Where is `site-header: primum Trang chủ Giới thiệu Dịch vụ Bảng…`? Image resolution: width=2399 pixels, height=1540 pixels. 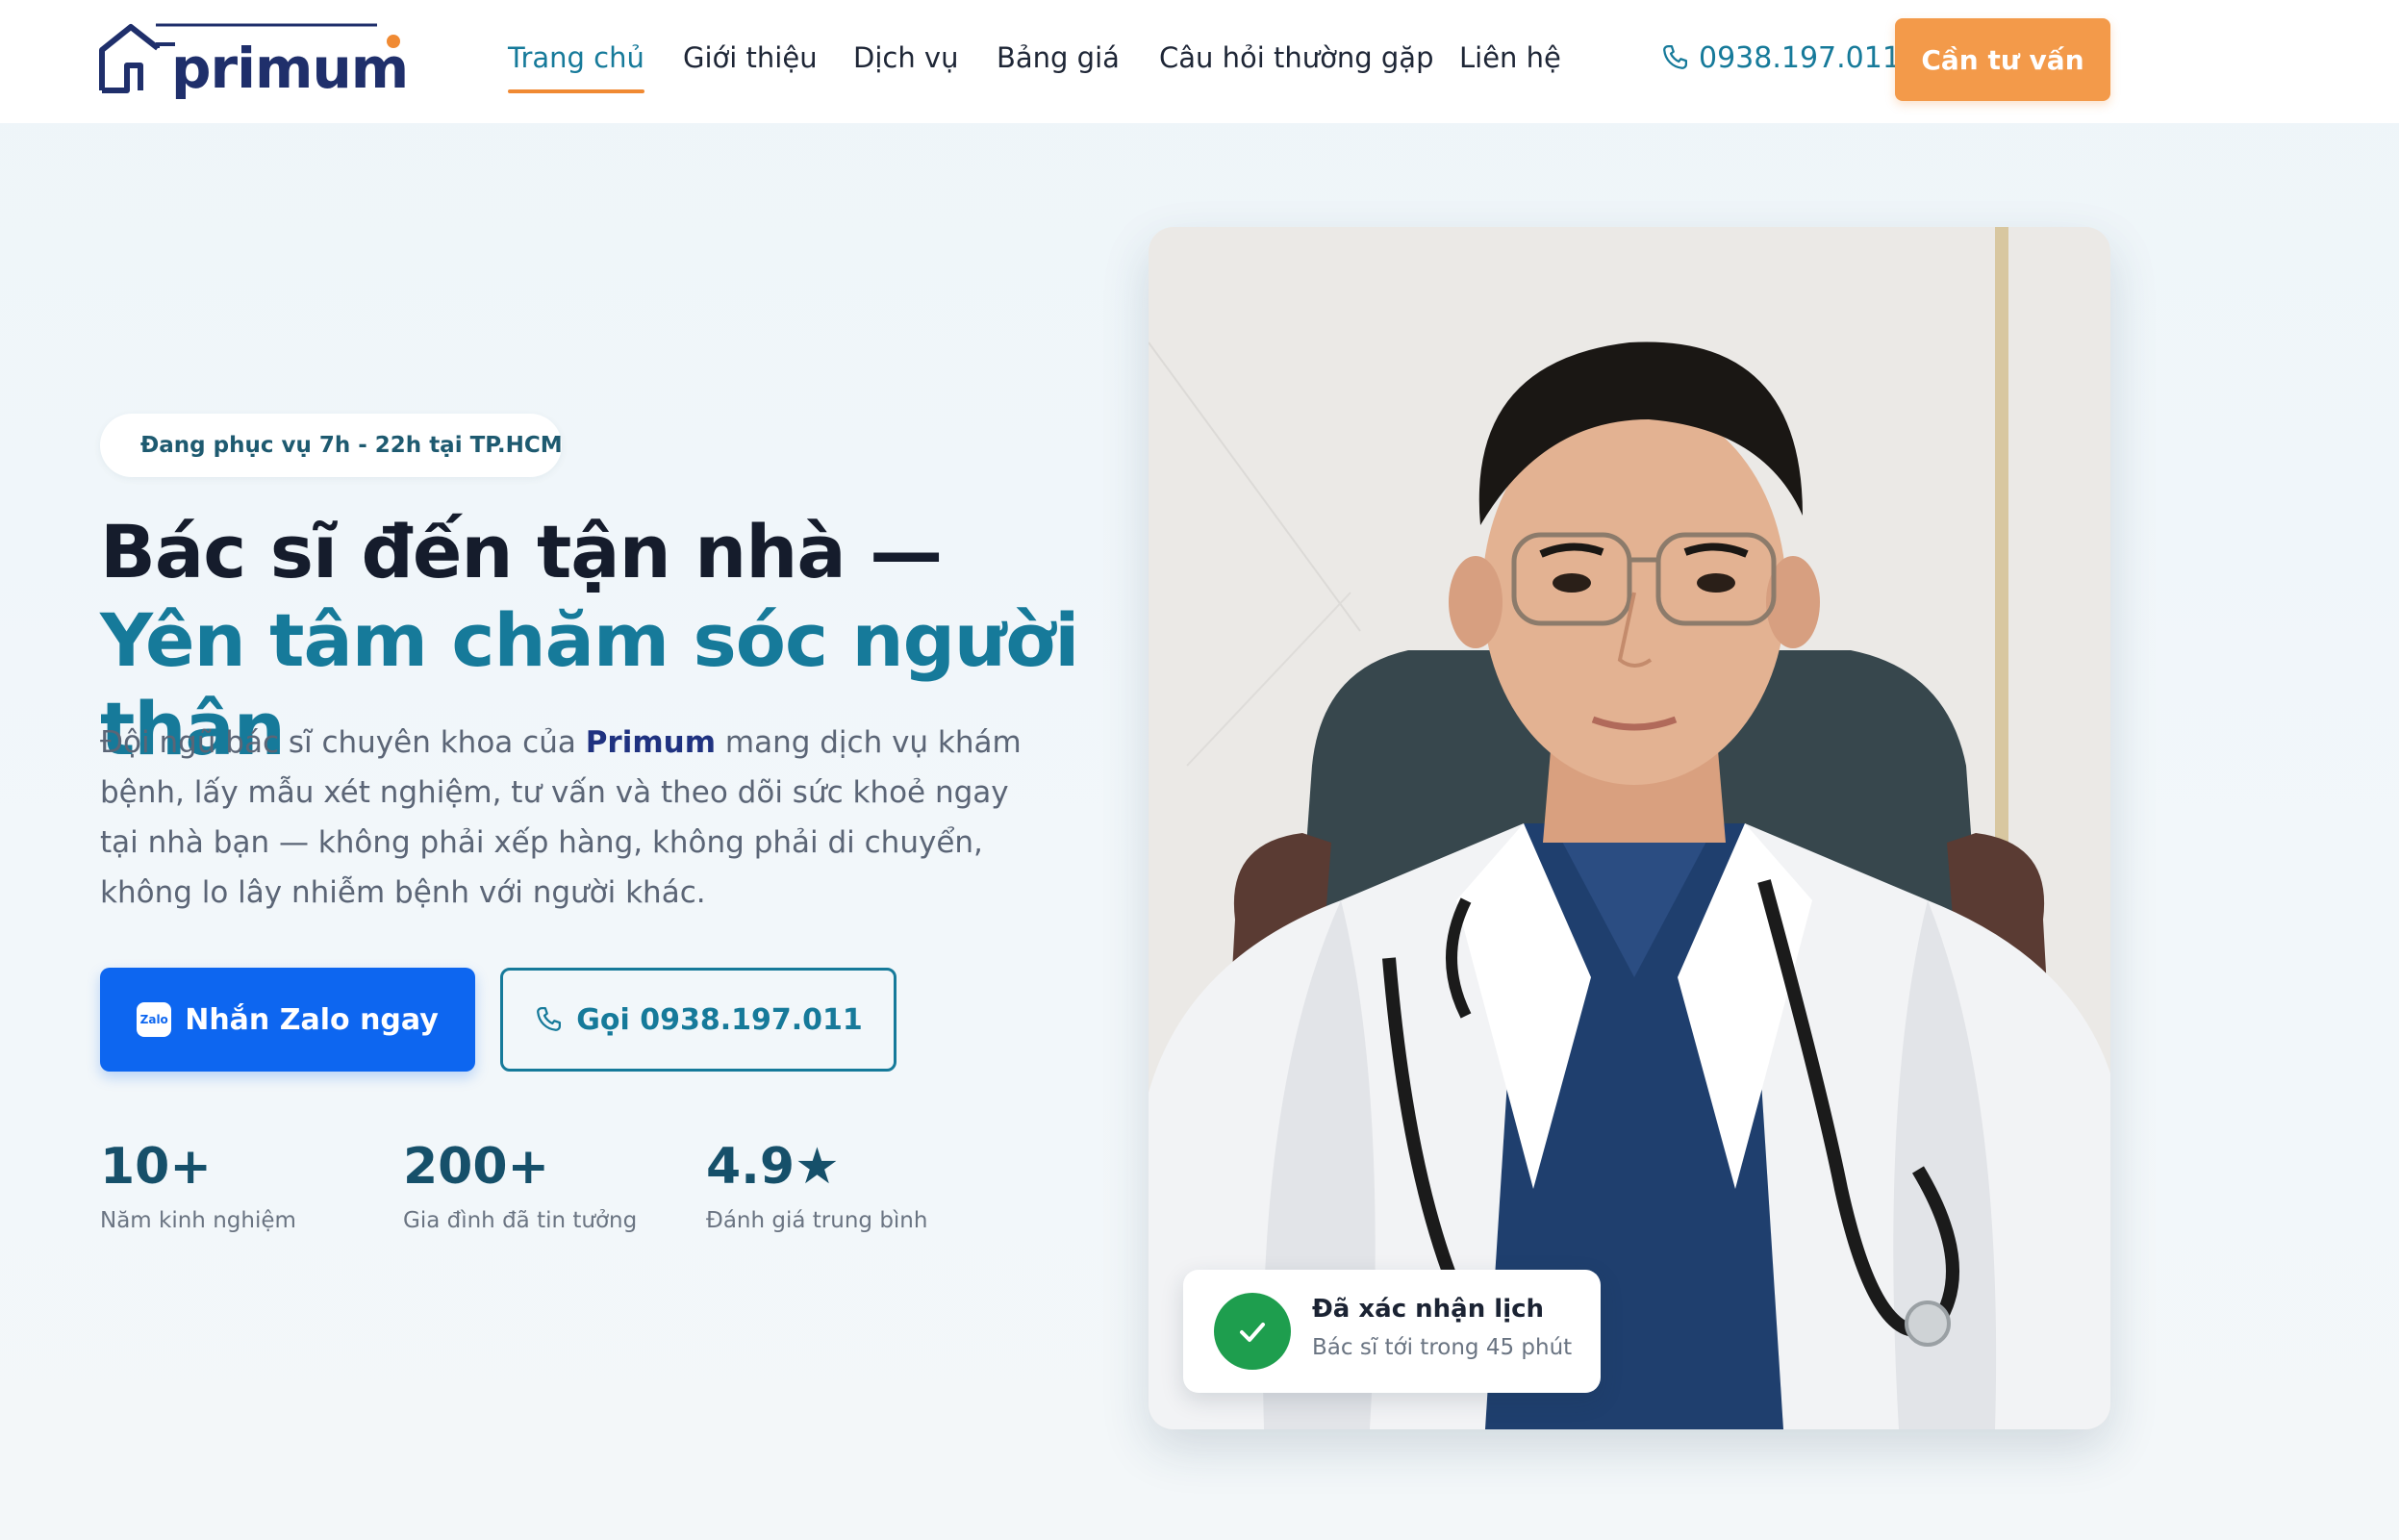 site-header: primum Trang chủ Giới thiệu Dịch vụ Bảng… is located at coordinates (1199, 61).